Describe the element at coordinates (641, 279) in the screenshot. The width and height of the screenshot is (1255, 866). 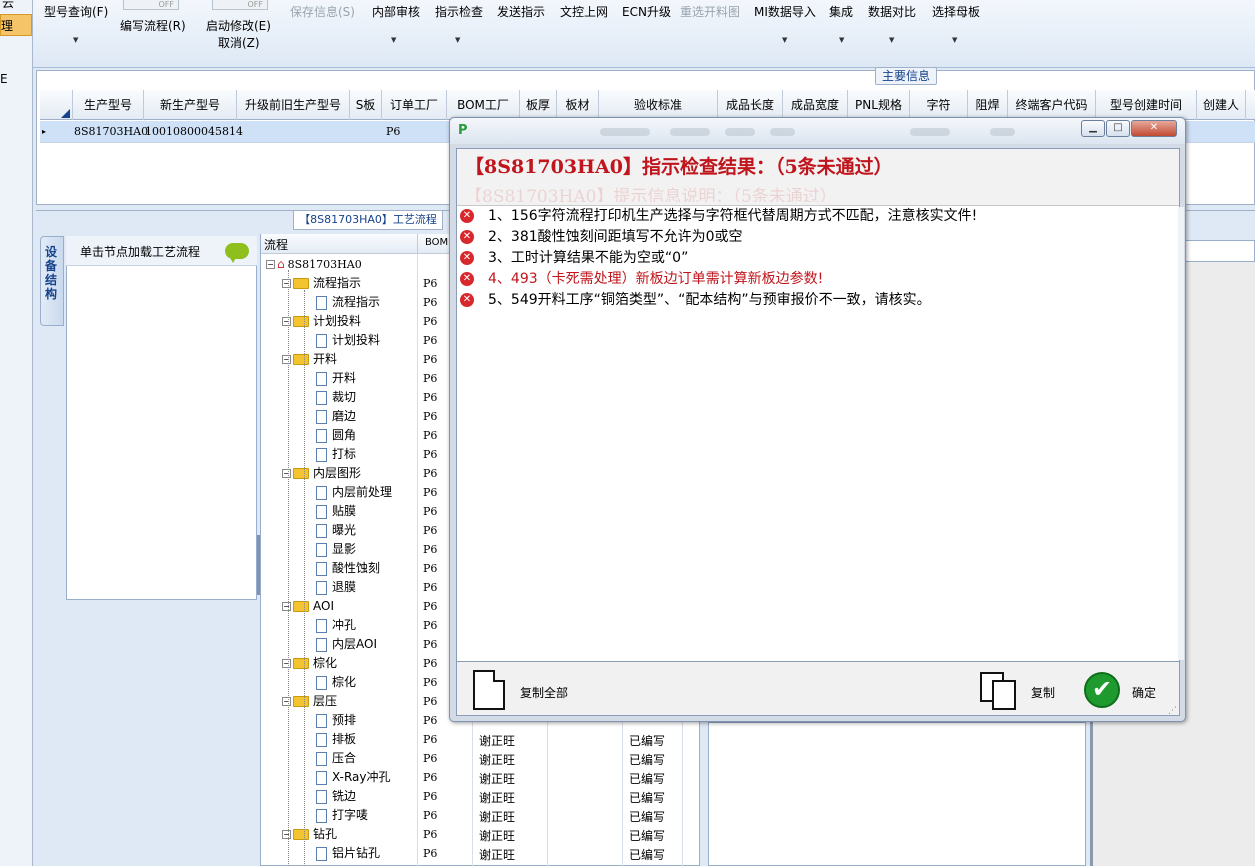
I see `error-message: ✕ 4、493（卡死需处理）新板边订单需计算新板边参数!` at that location.